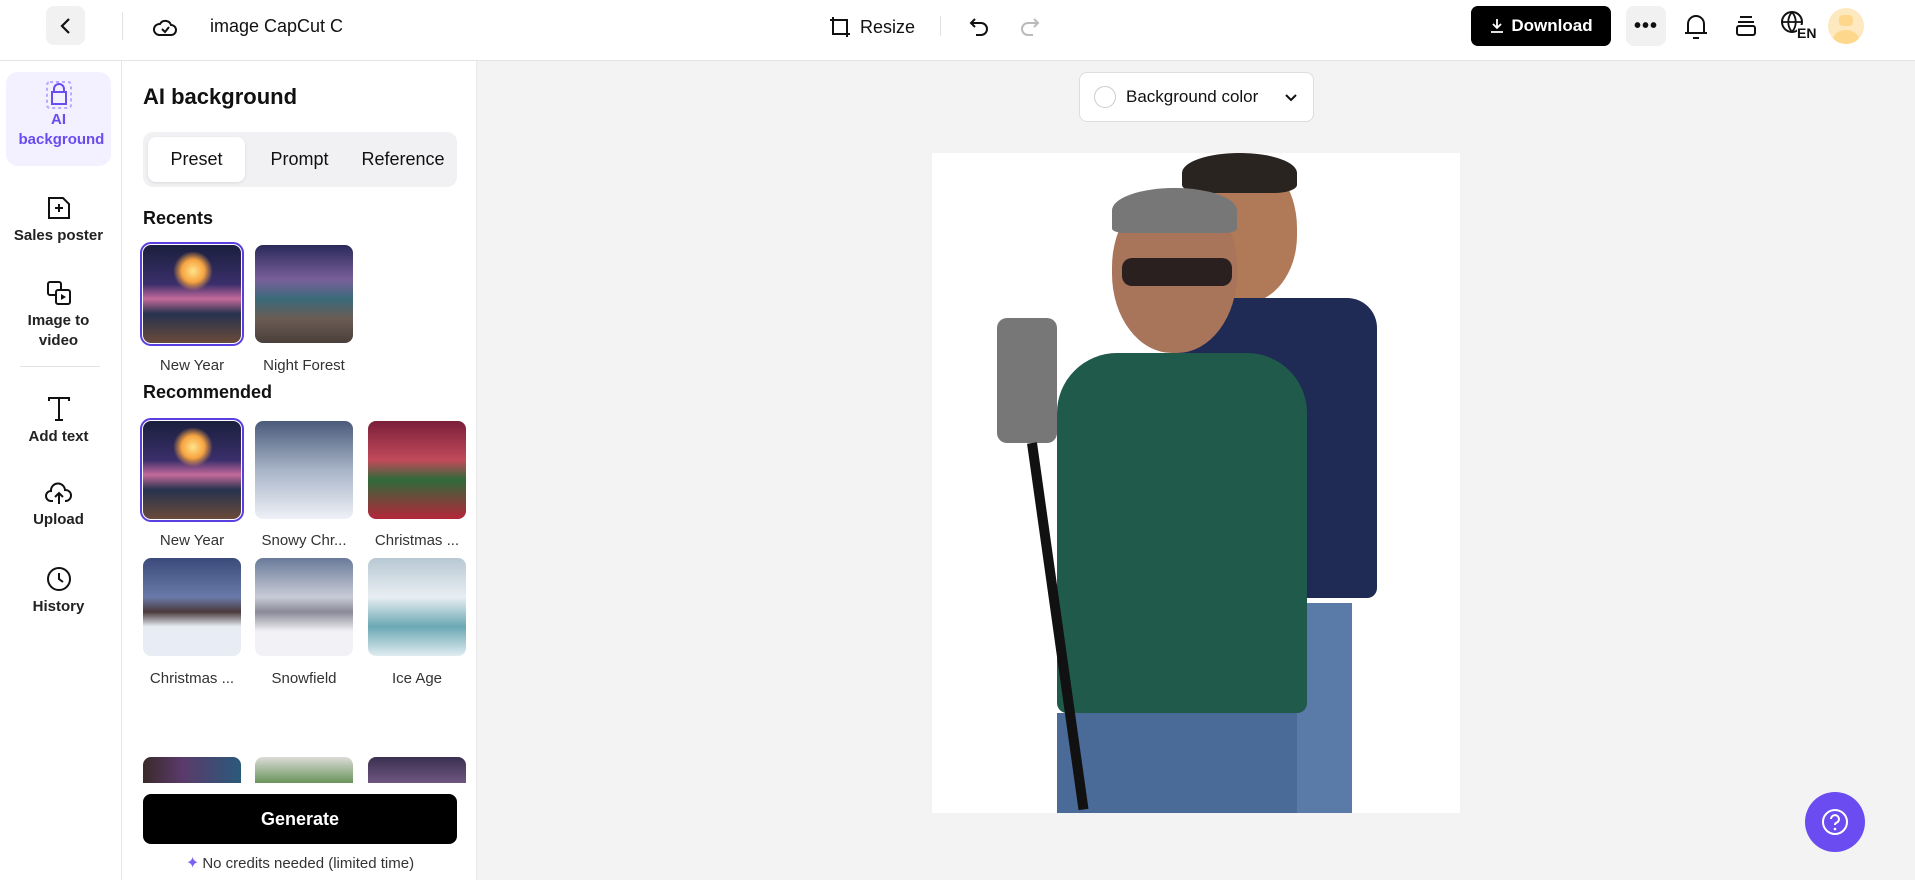 The width and height of the screenshot is (1915, 880). What do you see at coordinates (304, 607) in the screenshot?
I see `preset-thumb-snowfield` at bounding box center [304, 607].